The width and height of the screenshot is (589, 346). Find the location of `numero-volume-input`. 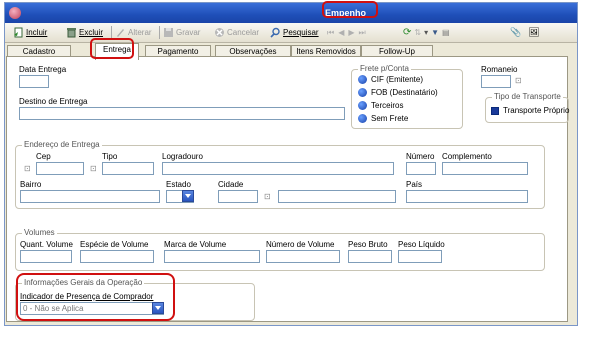

numero-volume-input is located at coordinates (303, 256).